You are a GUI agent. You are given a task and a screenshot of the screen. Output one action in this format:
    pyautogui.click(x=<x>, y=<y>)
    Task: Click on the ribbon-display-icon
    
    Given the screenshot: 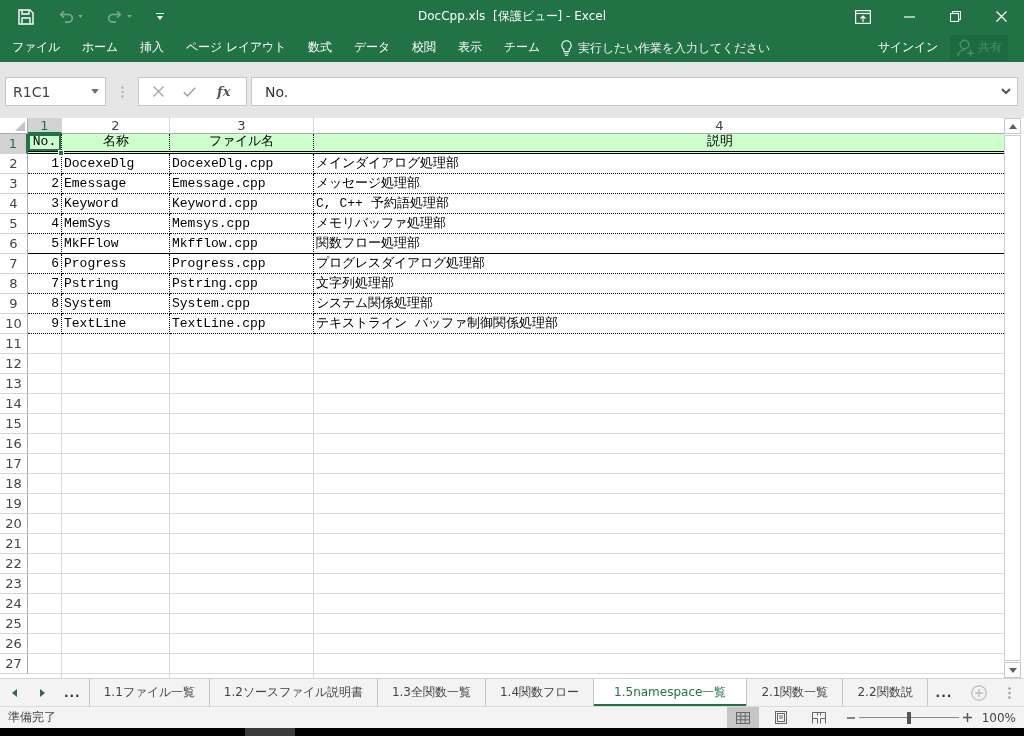 What is the action you would take?
    pyautogui.click(x=863, y=16)
    